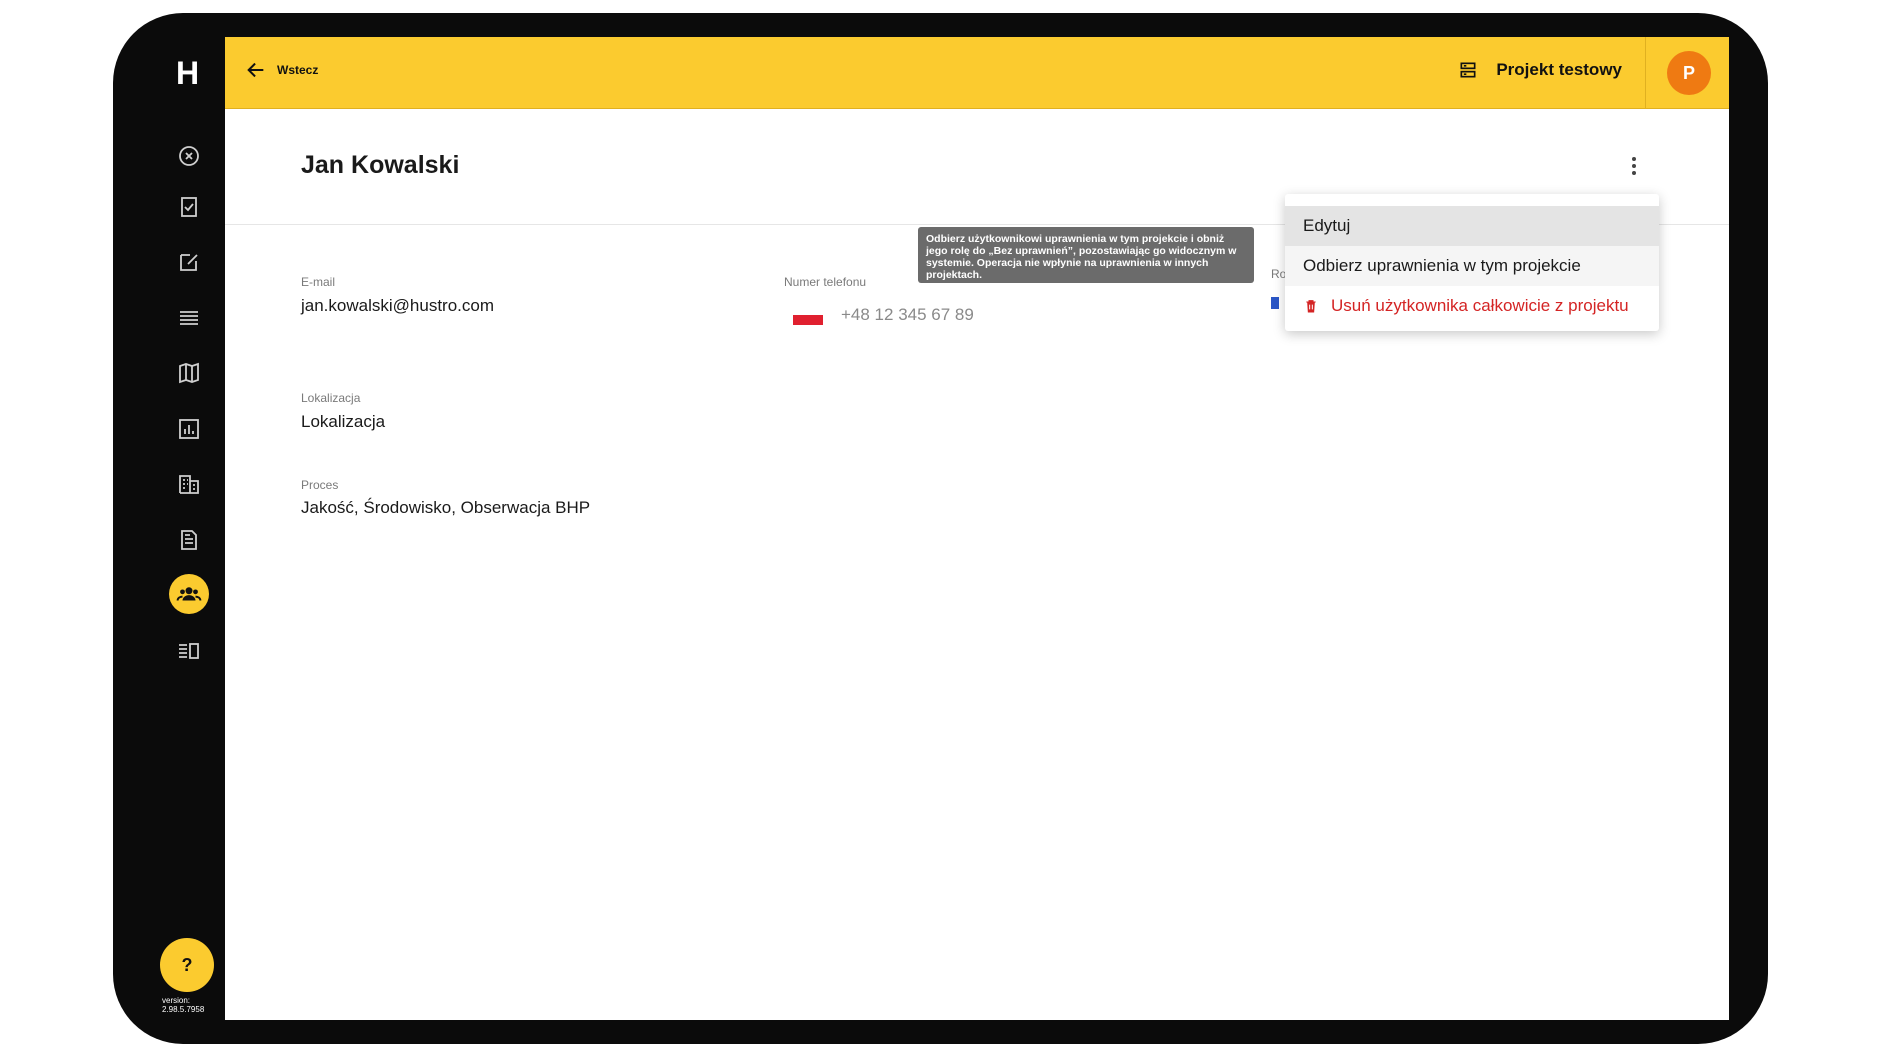 The image size is (1878, 1056). I want to click on users-icon, so click(189, 594).